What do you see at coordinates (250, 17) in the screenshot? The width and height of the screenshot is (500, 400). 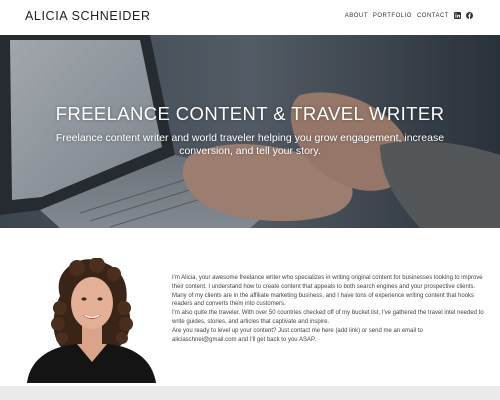 I see `site-header: ALICIA SCHNEIDER ABOUT PORTFOLIO CONTACT` at bounding box center [250, 17].